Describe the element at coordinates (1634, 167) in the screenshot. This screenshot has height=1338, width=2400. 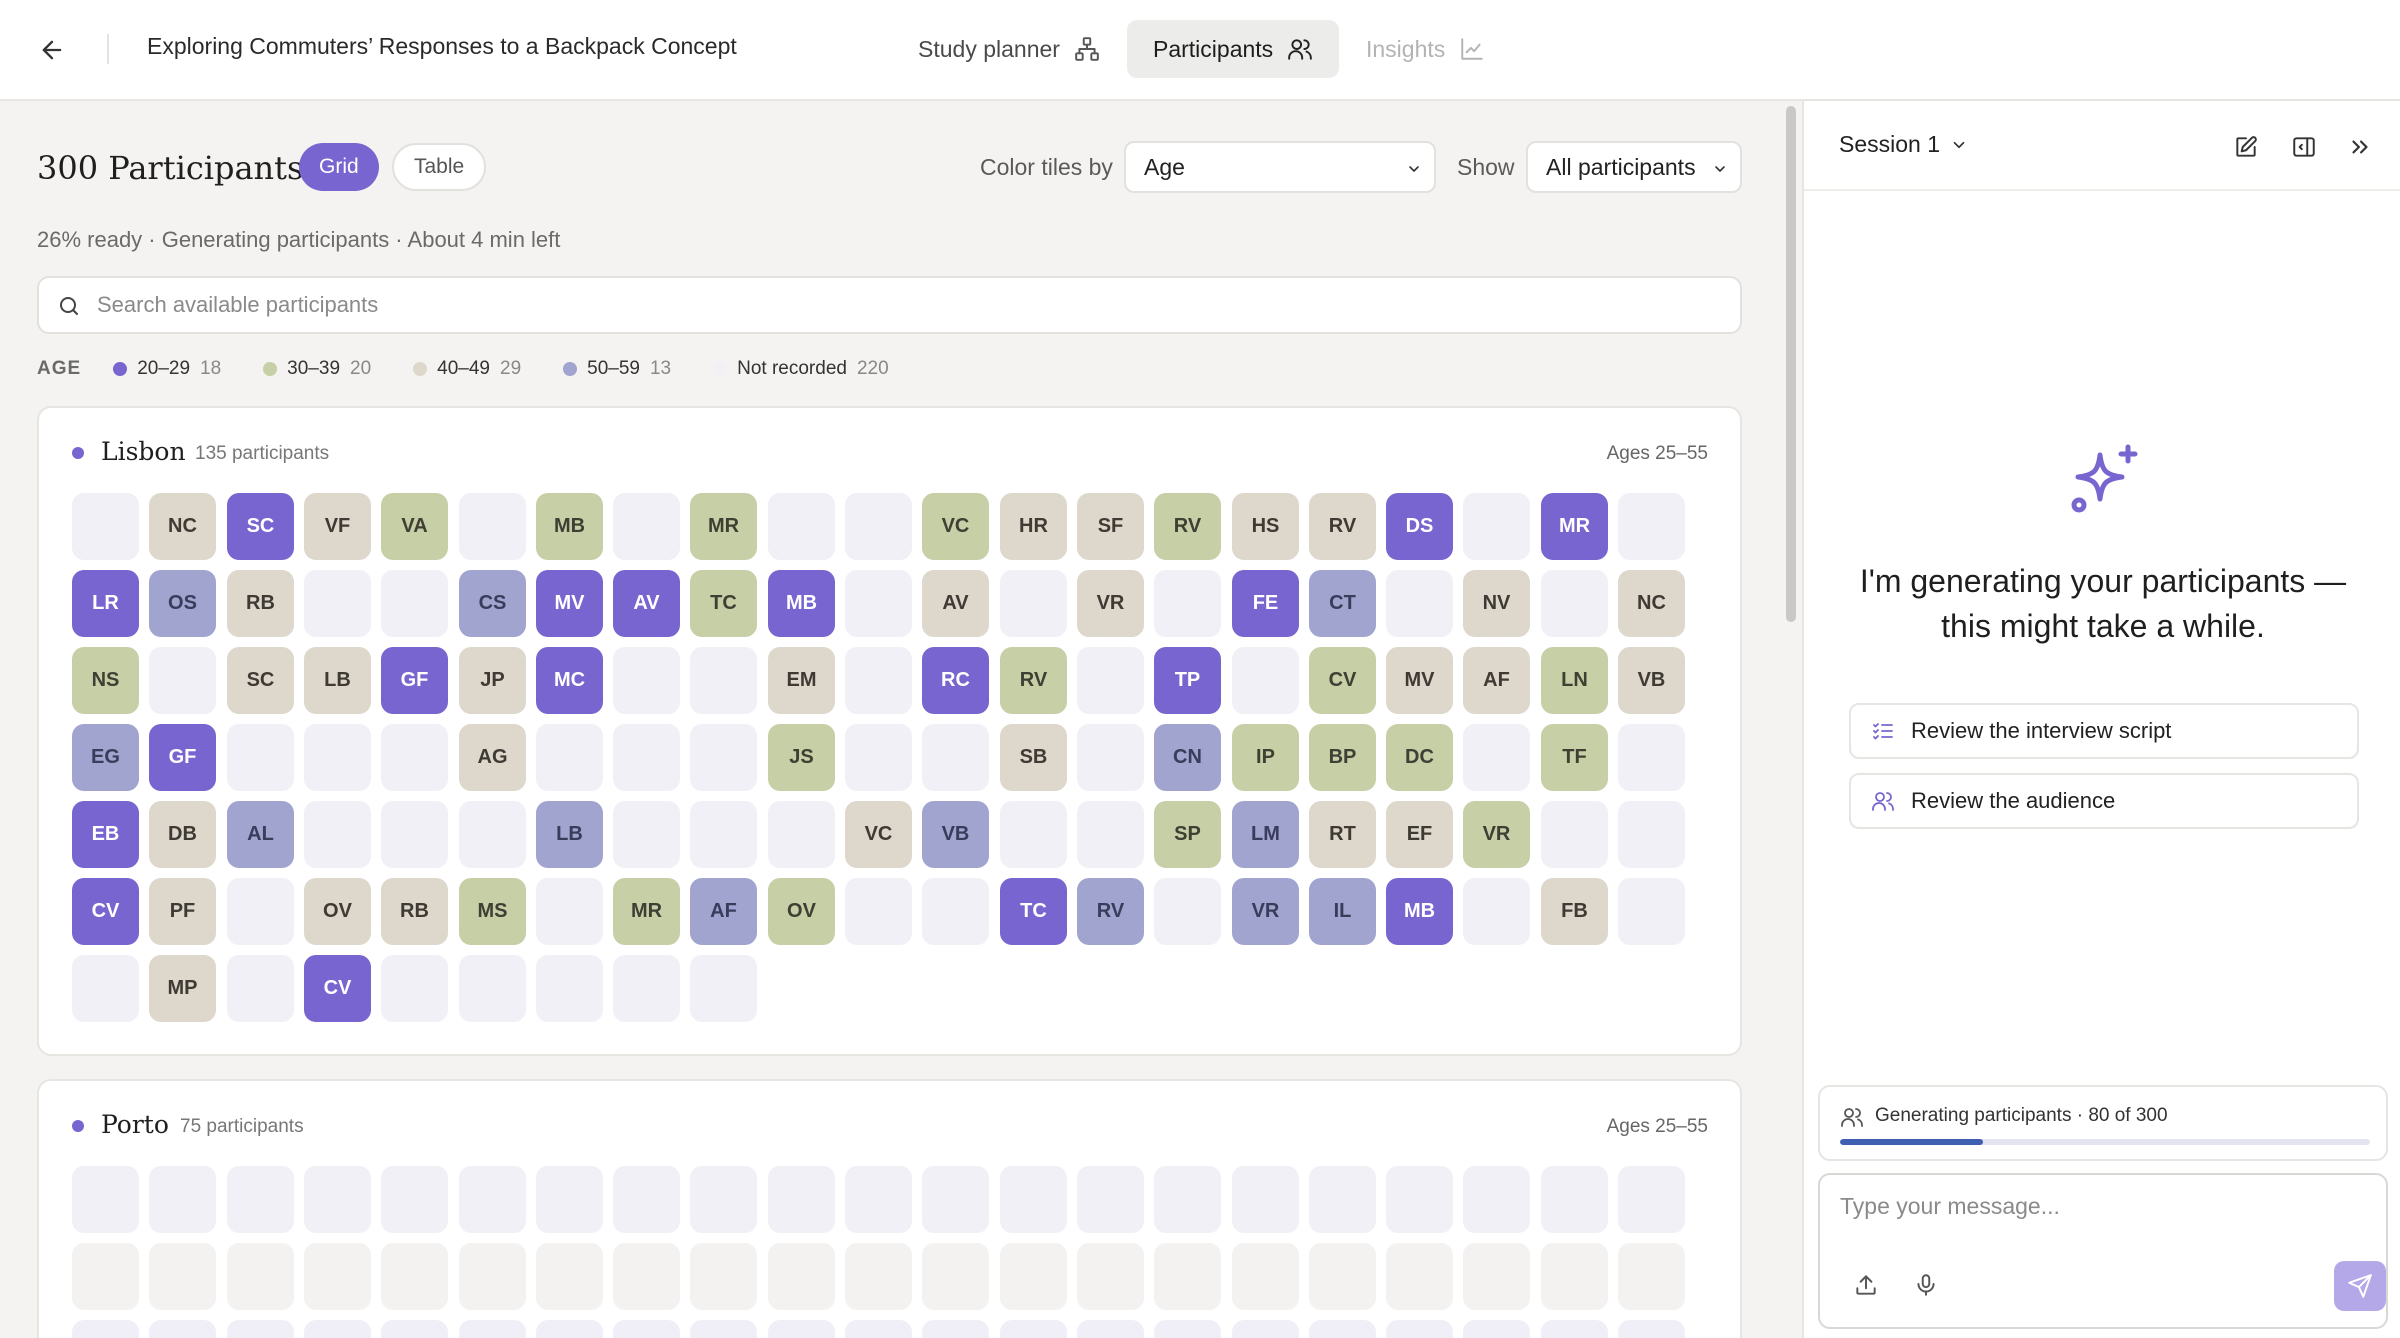
I see `show-filter-select: All participants` at that location.